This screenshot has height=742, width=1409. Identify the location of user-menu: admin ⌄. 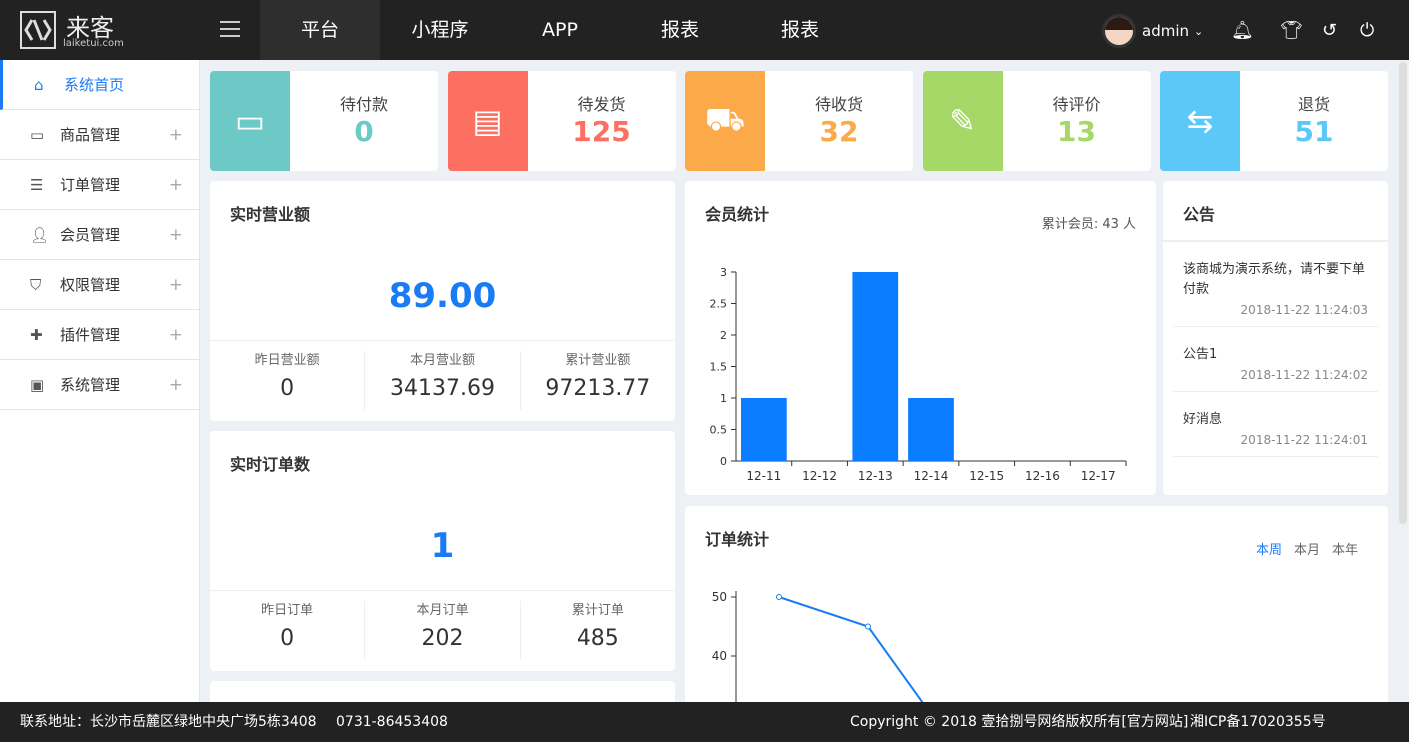
(1152, 31).